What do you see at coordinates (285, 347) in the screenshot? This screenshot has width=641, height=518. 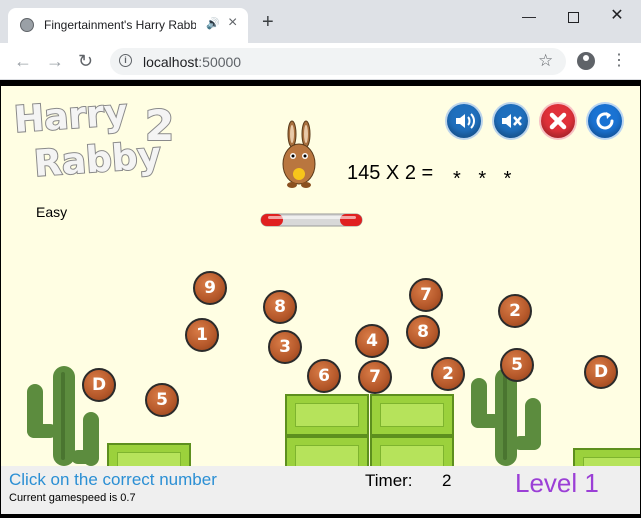 I see `number-ball: 3` at bounding box center [285, 347].